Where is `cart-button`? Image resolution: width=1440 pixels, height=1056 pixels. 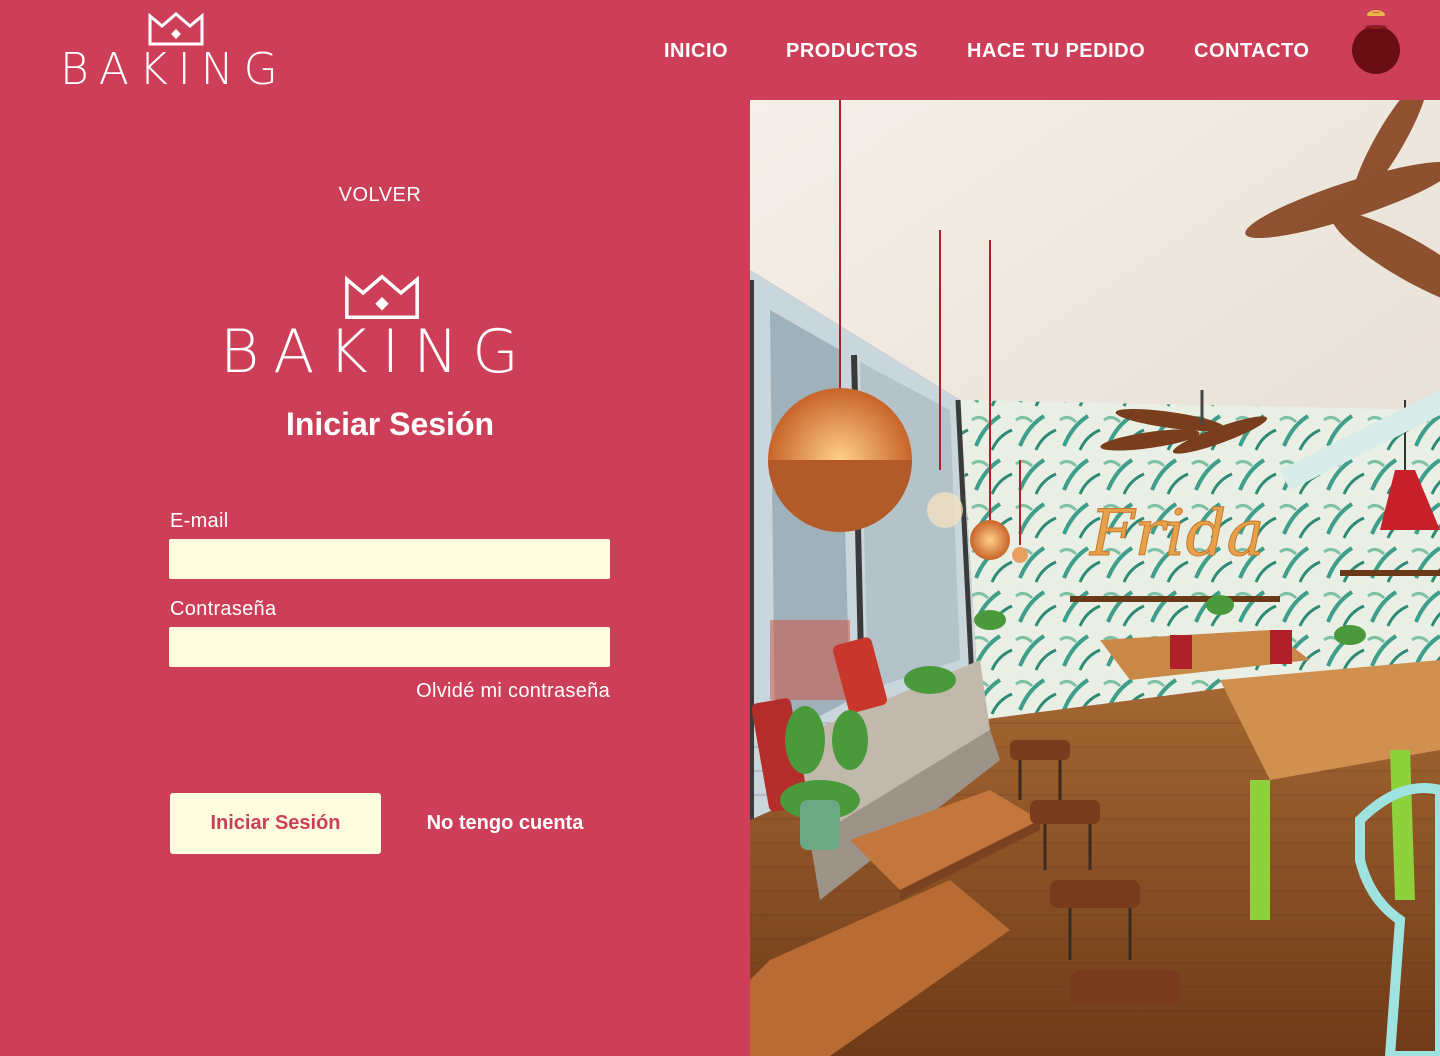 cart-button is located at coordinates (1376, 42).